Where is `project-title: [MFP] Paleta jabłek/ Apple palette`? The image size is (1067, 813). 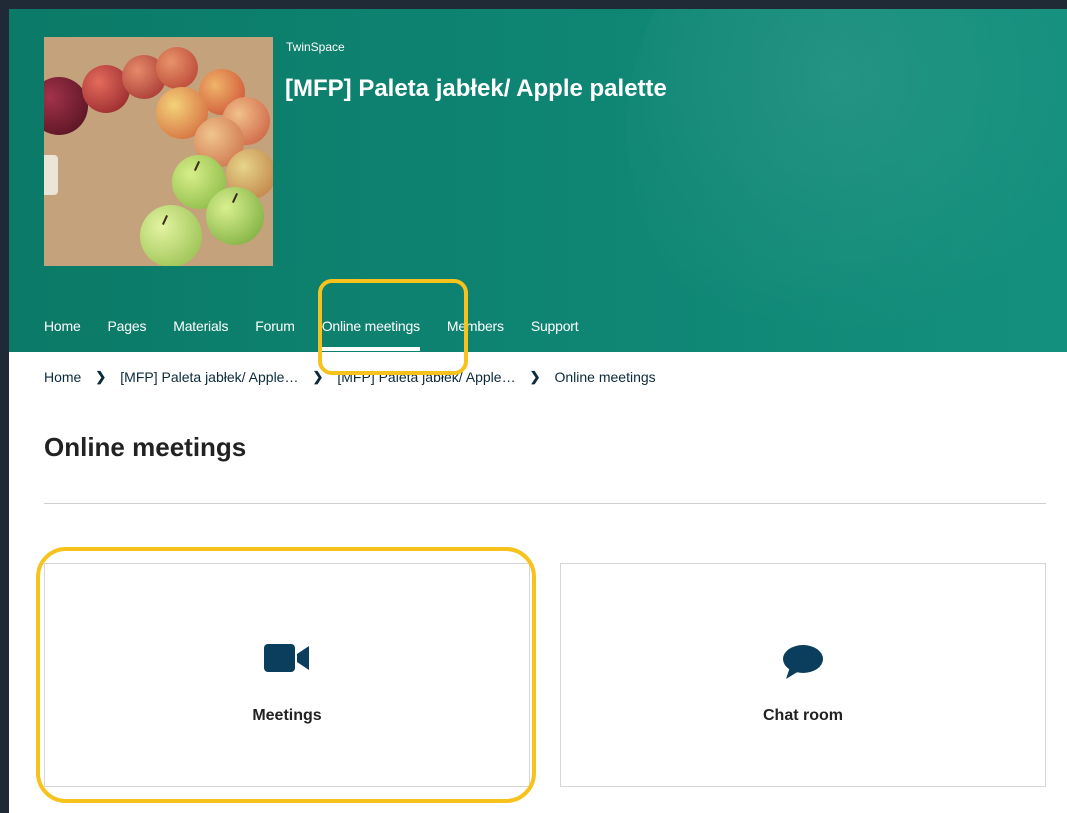
project-title: [MFP] Paleta jabłek/ Apple palette is located at coordinates (476, 88).